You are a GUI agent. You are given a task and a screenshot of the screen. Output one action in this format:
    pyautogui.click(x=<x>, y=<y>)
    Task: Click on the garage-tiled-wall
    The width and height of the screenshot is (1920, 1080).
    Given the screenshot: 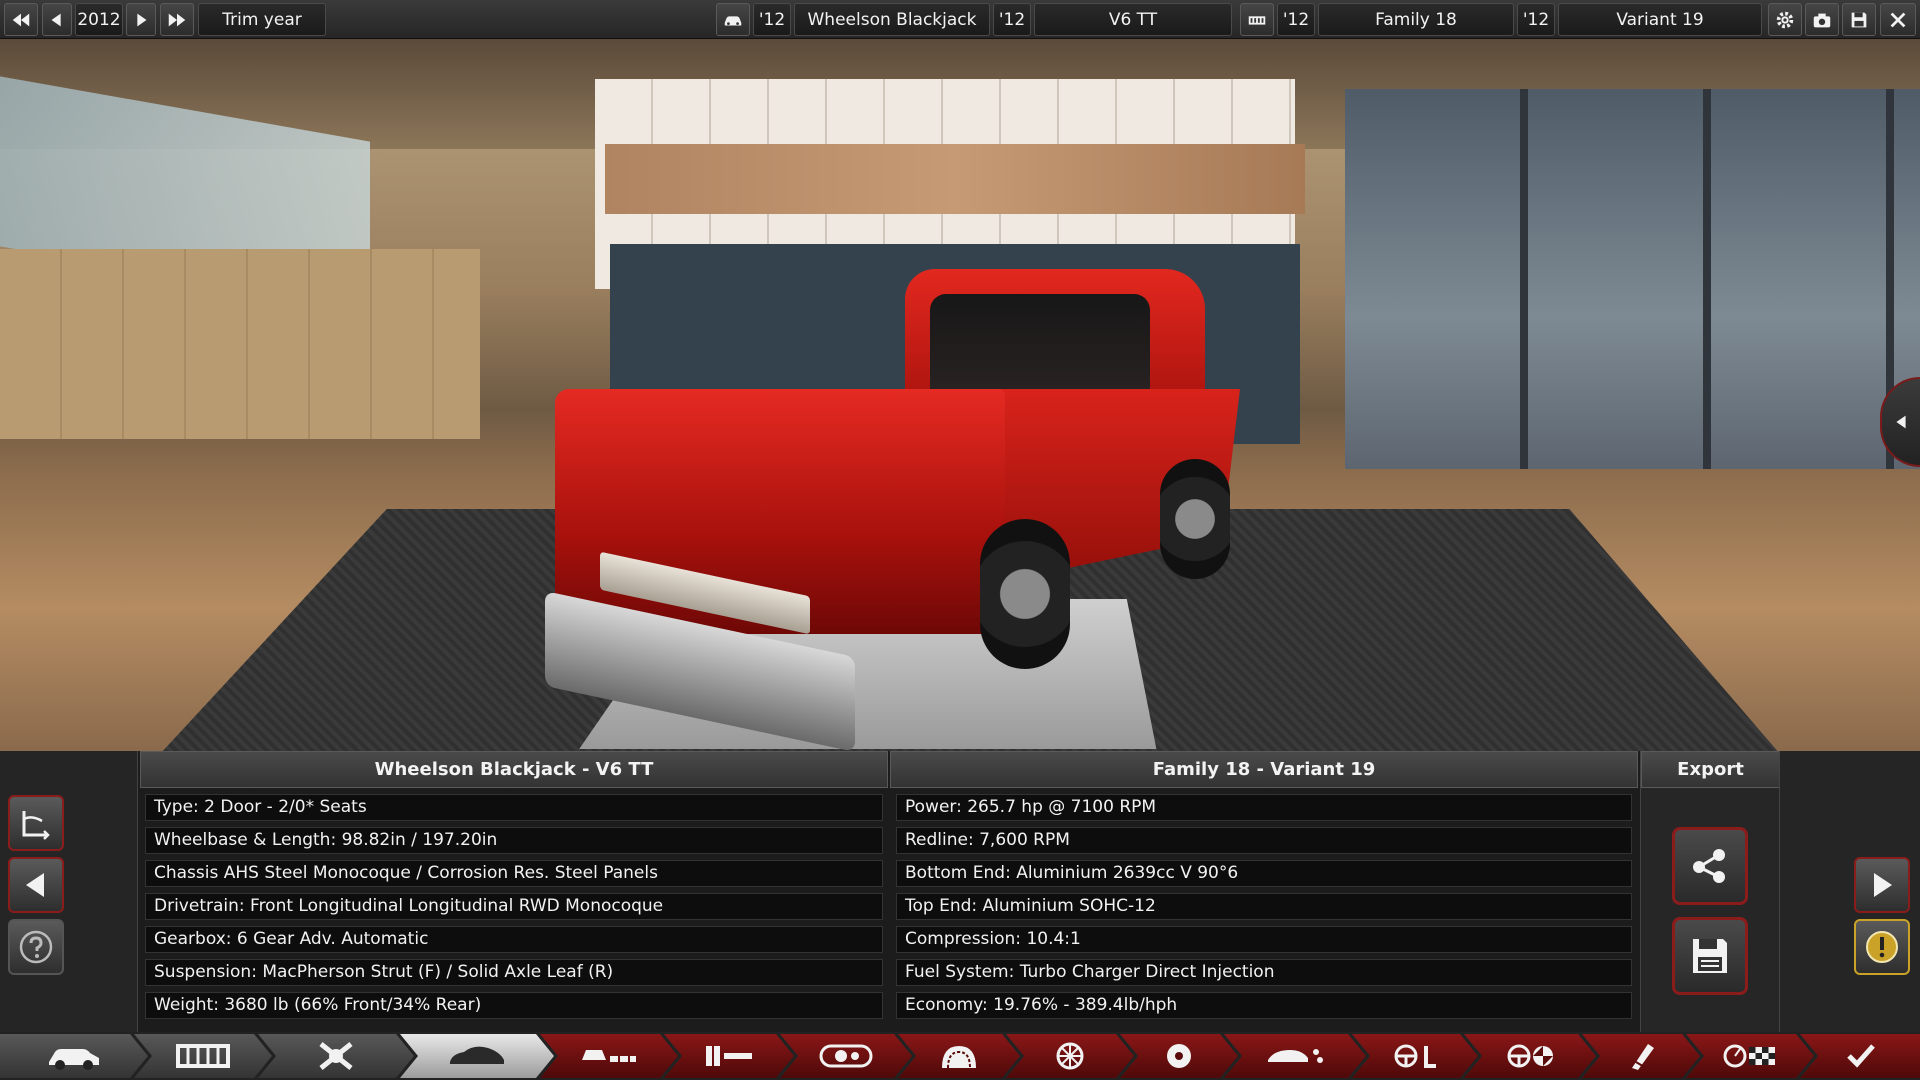 What is the action you would take?
    pyautogui.click(x=240, y=344)
    